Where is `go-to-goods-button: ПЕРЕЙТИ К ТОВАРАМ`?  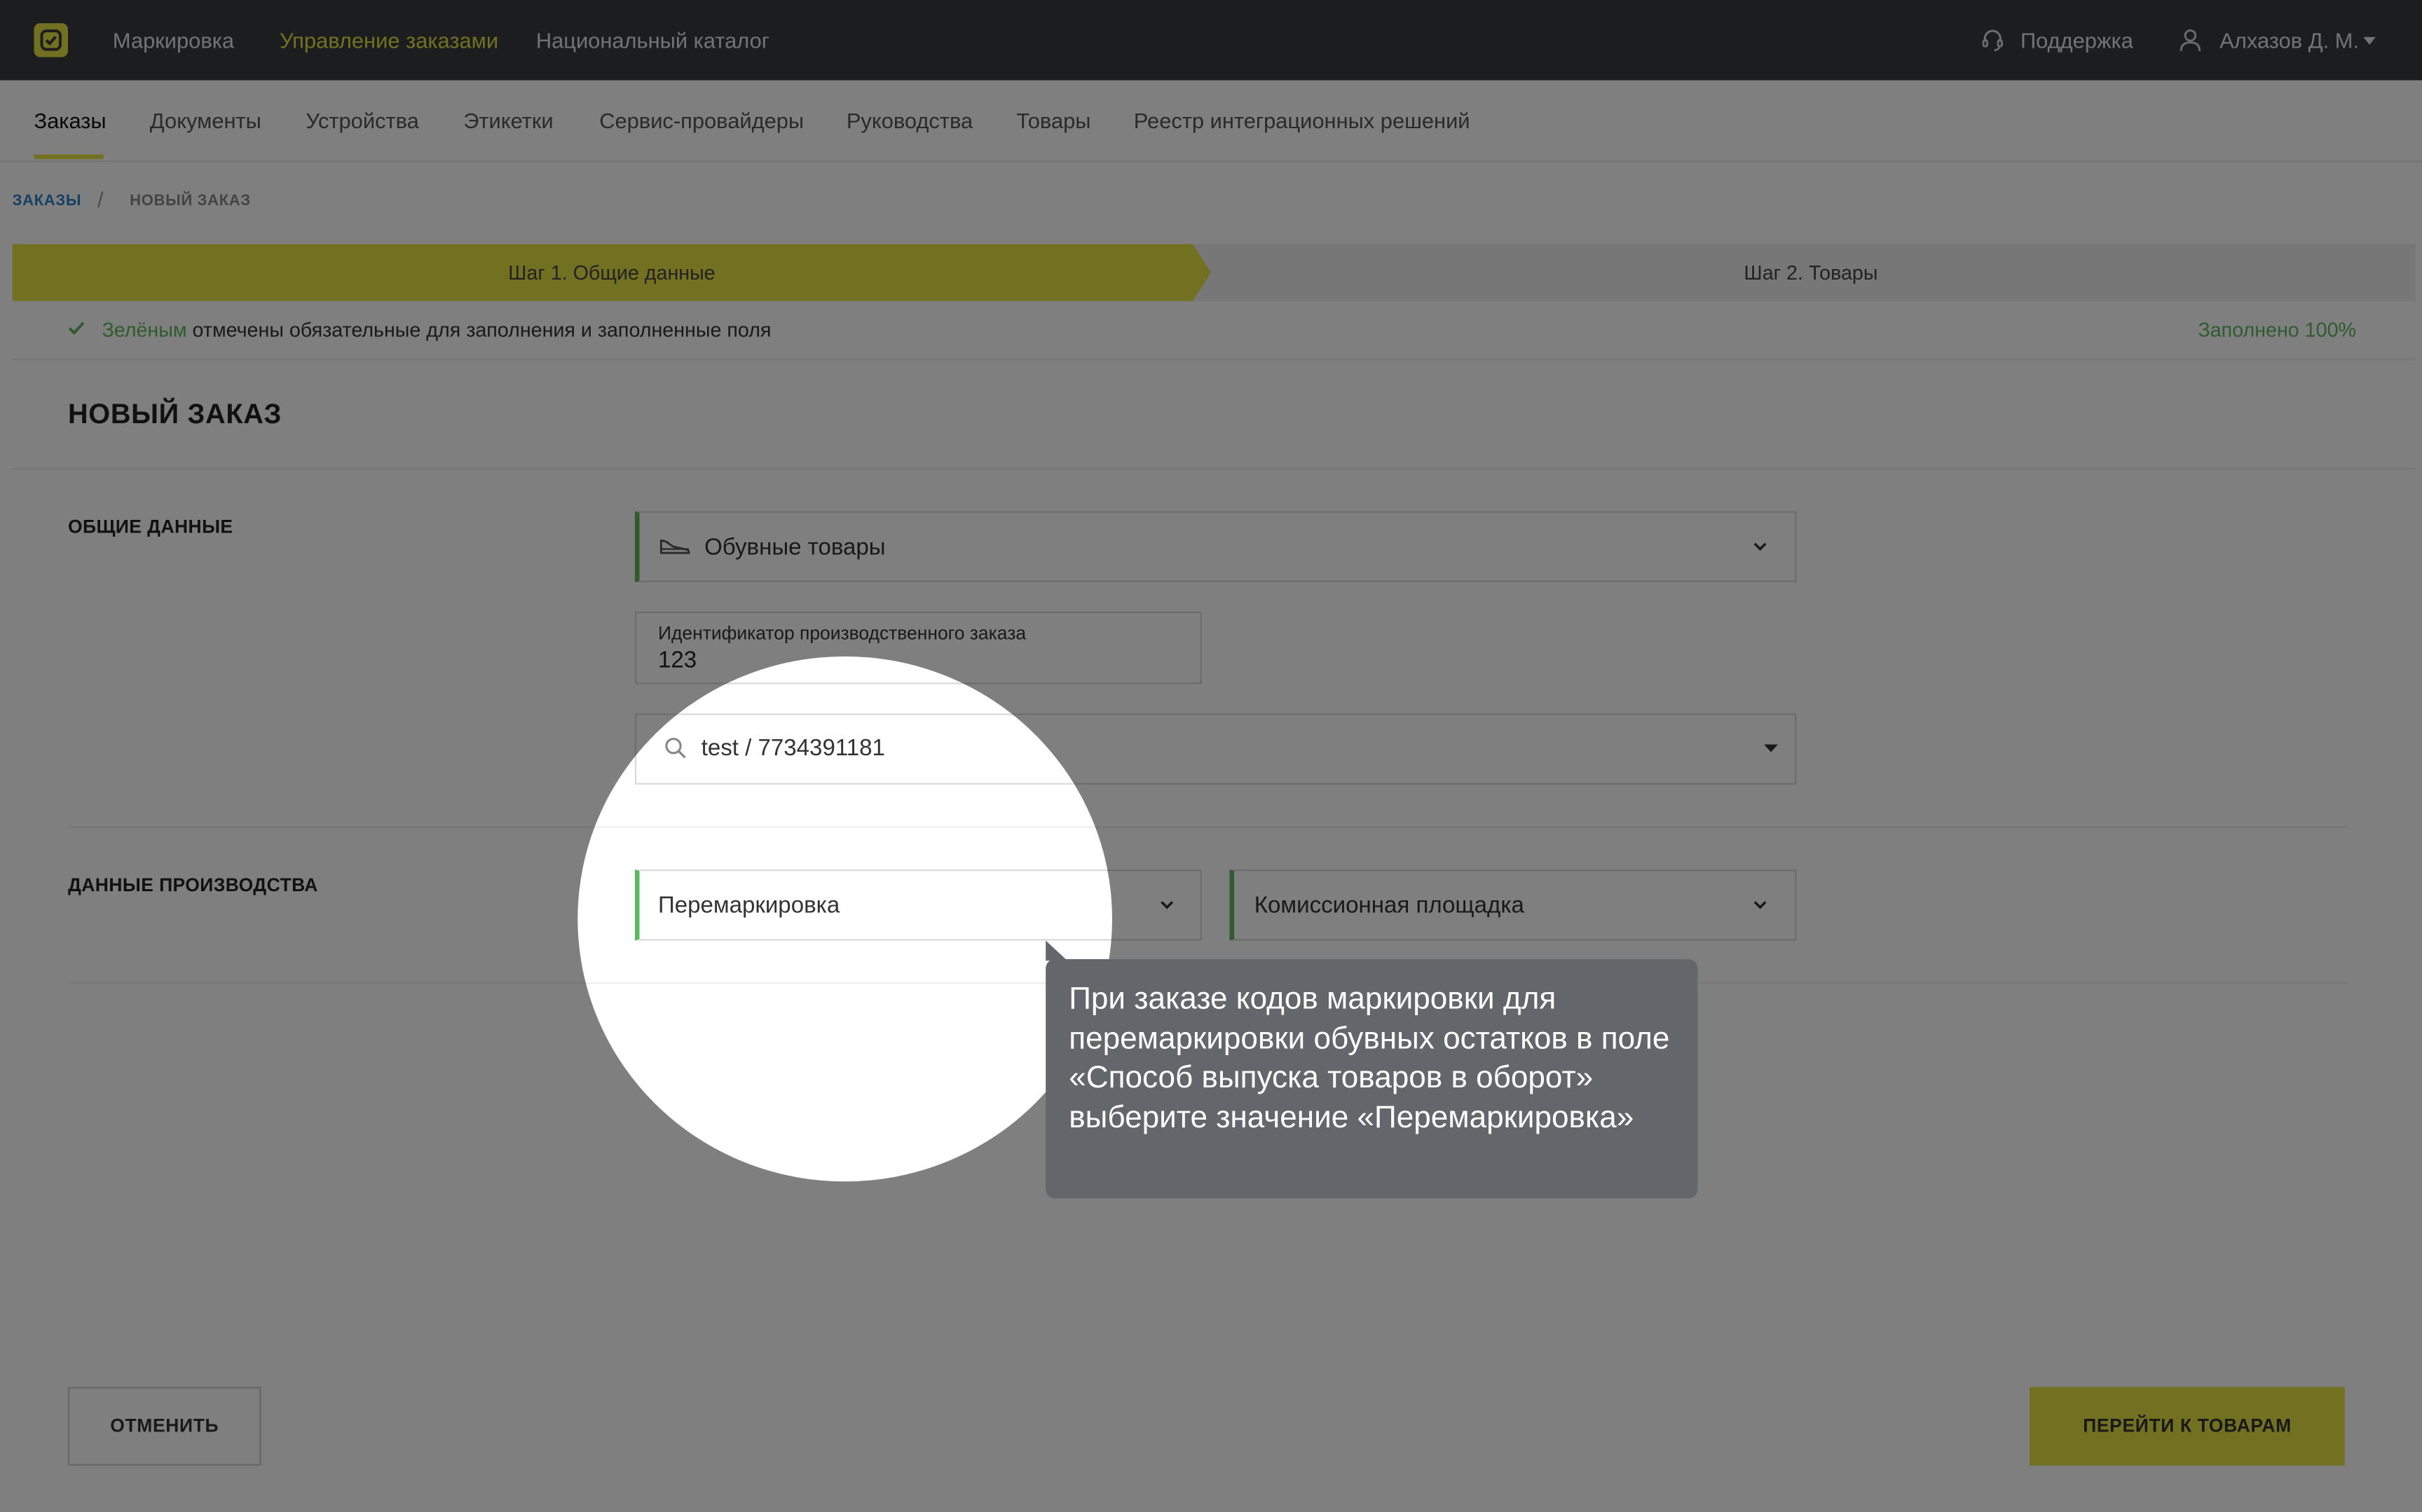
go-to-goods-button: ПЕРЕЙТИ К ТОВАРАМ is located at coordinates (2187, 1426).